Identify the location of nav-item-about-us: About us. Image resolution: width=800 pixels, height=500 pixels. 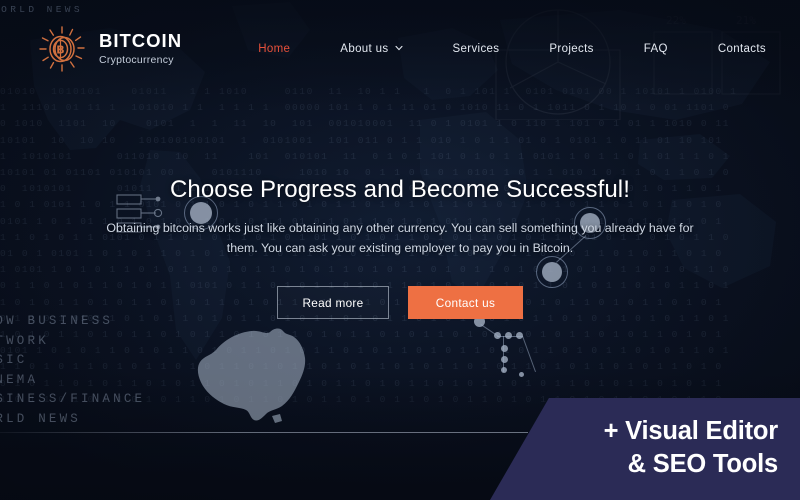
(371, 49).